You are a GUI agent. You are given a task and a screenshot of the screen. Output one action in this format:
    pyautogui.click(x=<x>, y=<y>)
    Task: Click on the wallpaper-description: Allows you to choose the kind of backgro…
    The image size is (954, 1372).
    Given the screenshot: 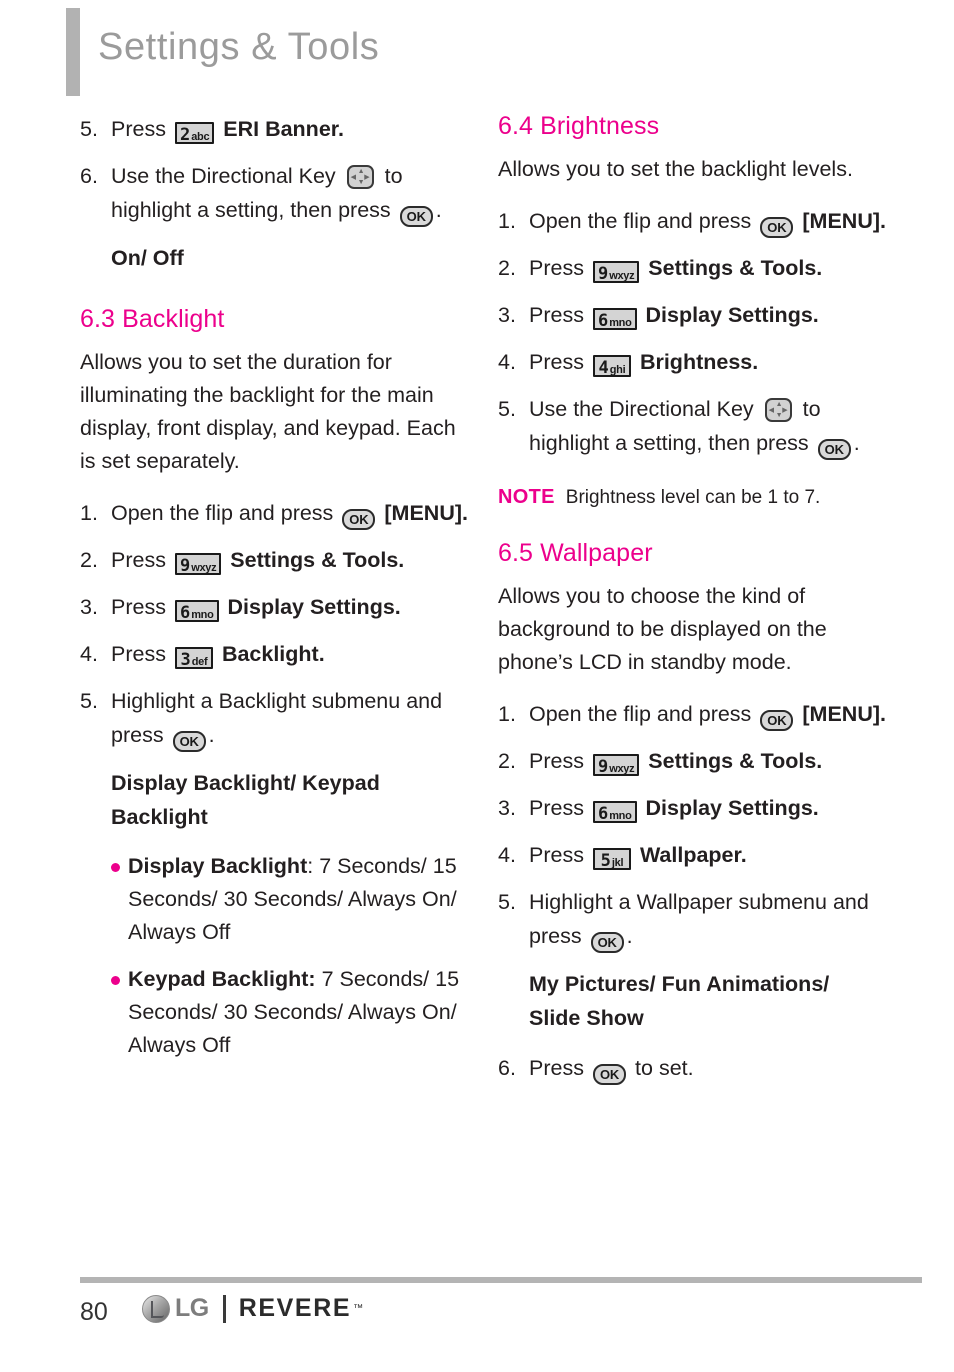 What is the action you would take?
    pyautogui.click(x=662, y=629)
    